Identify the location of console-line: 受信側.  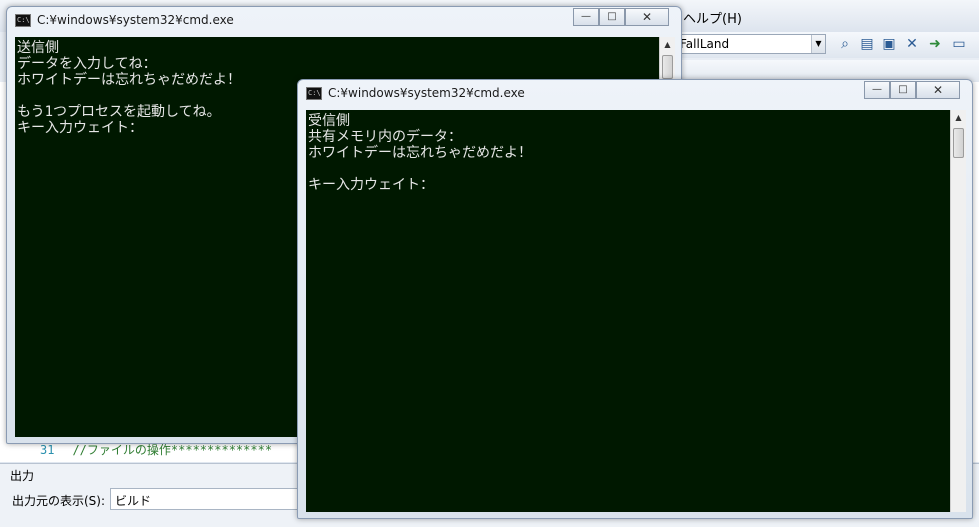
(329, 121).